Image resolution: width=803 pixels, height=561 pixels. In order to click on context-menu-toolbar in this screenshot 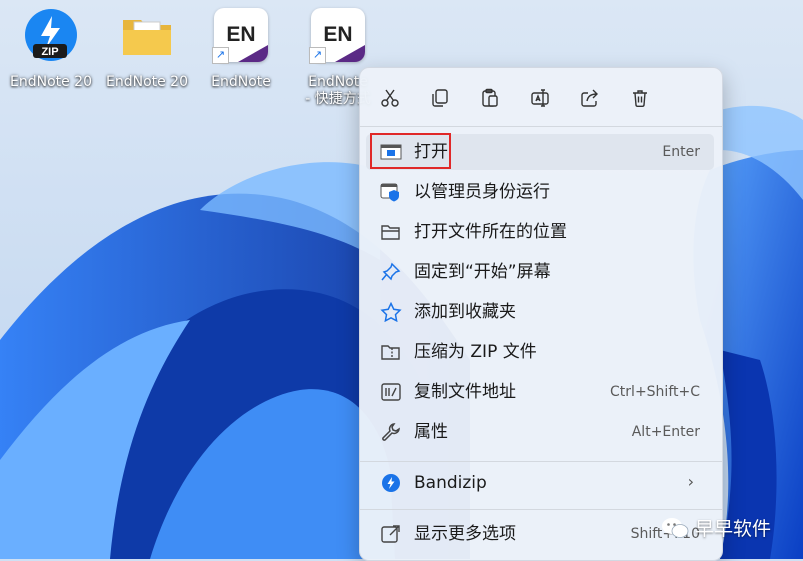, I will do `click(541, 97)`.